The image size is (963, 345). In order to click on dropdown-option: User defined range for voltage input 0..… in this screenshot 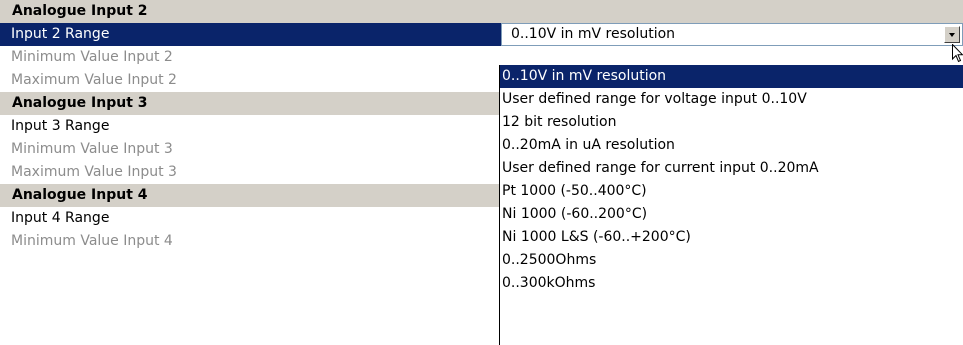, I will do `click(731, 99)`.